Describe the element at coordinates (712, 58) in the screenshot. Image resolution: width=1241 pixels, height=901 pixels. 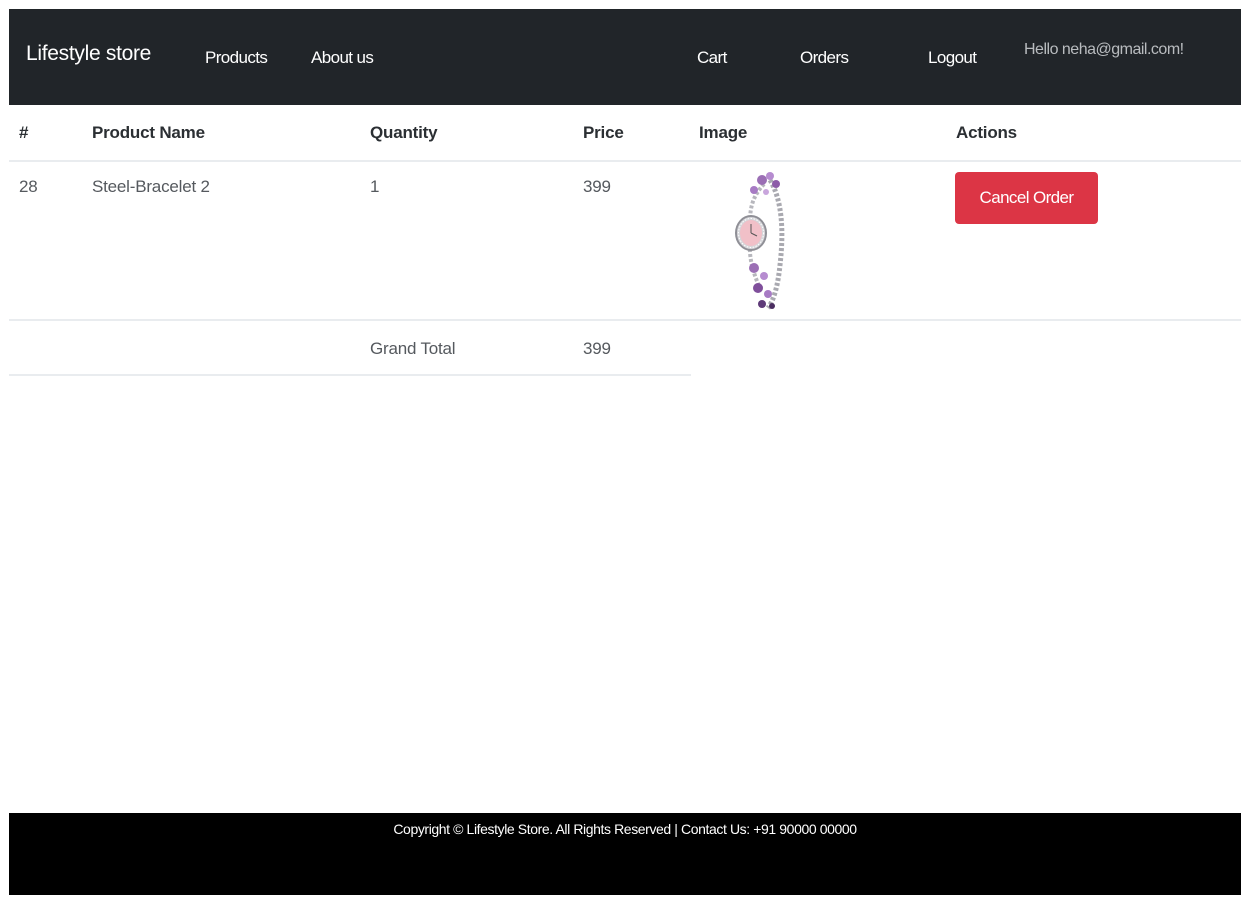
I see `nav-link-cart: Cart` at that location.